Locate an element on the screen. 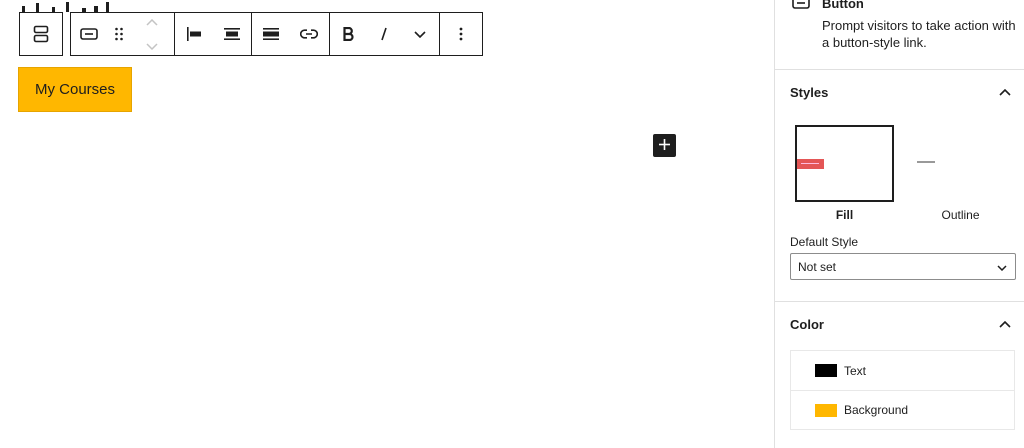 The height and width of the screenshot is (448, 1024). color-panel-toggle: Color is located at coordinates (899, 324).